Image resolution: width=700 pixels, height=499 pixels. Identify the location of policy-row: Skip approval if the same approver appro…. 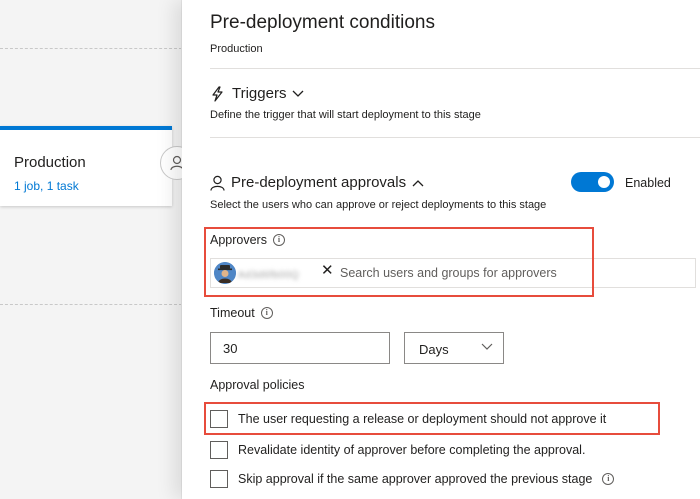
(412, 479).